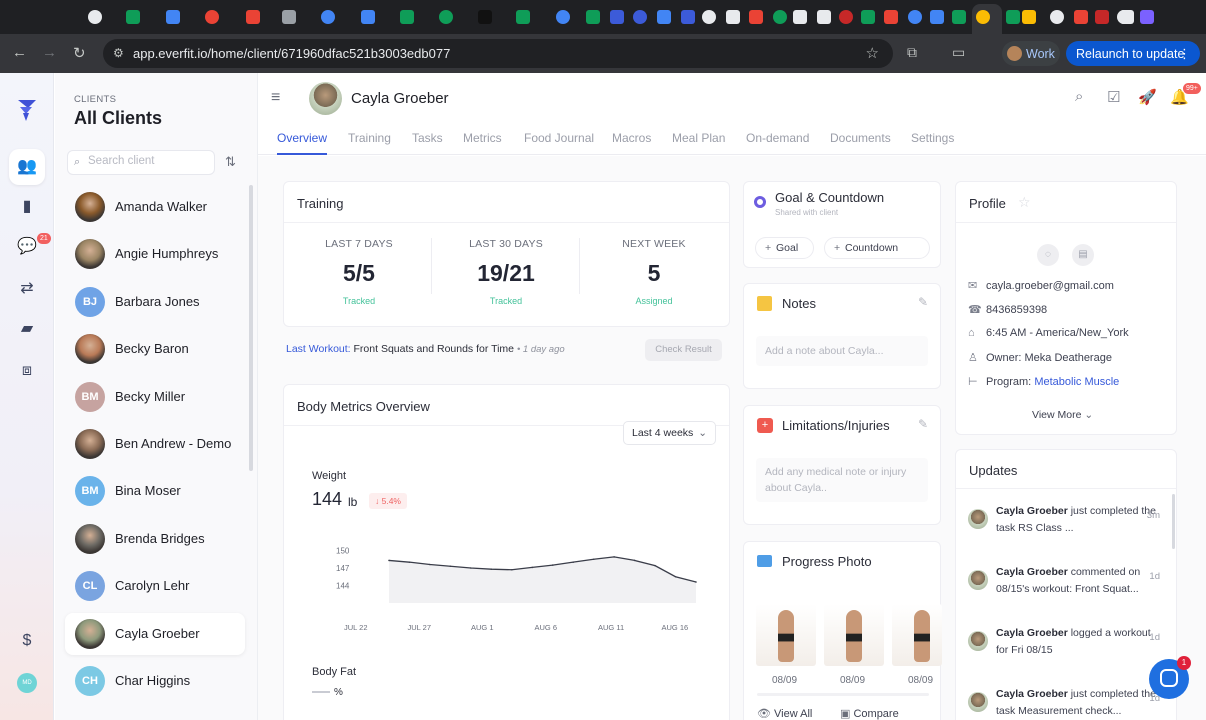  I want to click on add-countdown-button: + Countdown, so click(877, 248).